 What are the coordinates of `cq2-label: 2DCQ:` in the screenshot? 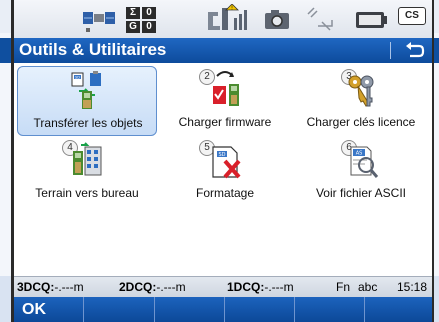 It's located at (138, 287).